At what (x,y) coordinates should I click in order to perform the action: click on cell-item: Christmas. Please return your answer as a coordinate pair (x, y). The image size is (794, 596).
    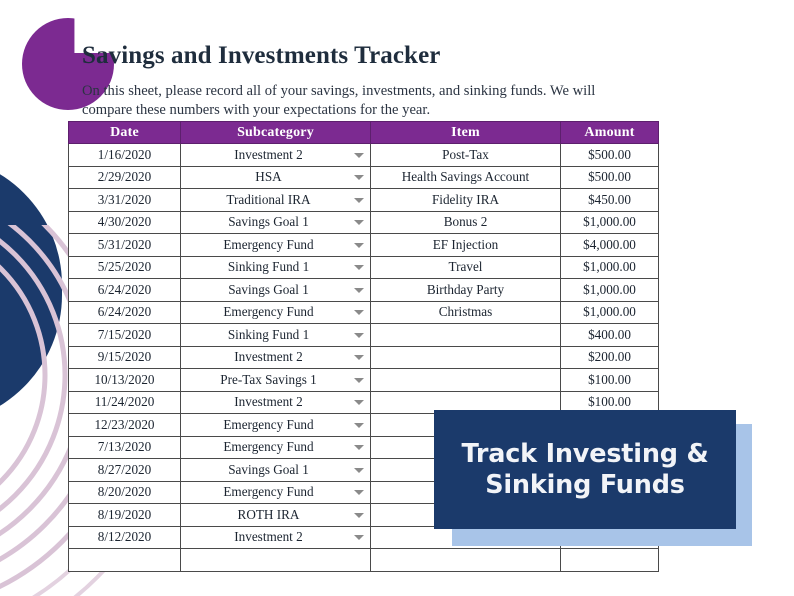
    Looking at the image, I should click on (465, 312).